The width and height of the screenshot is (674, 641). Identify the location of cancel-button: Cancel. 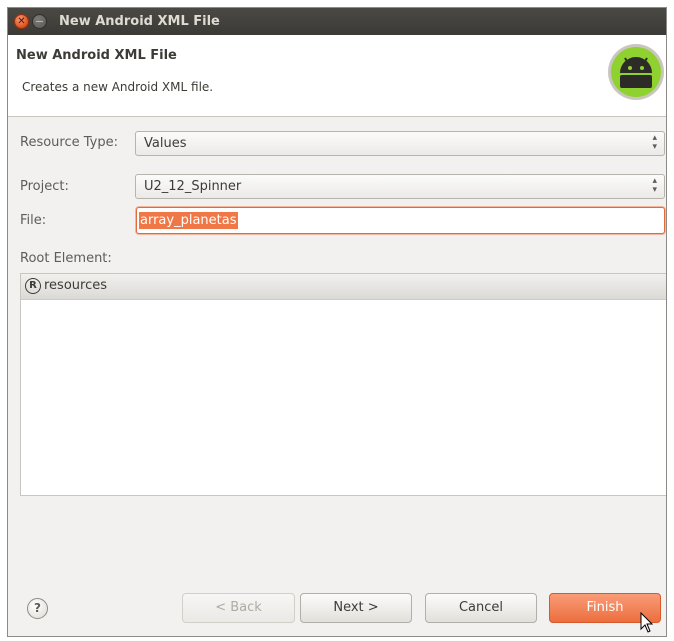
(481, 608).